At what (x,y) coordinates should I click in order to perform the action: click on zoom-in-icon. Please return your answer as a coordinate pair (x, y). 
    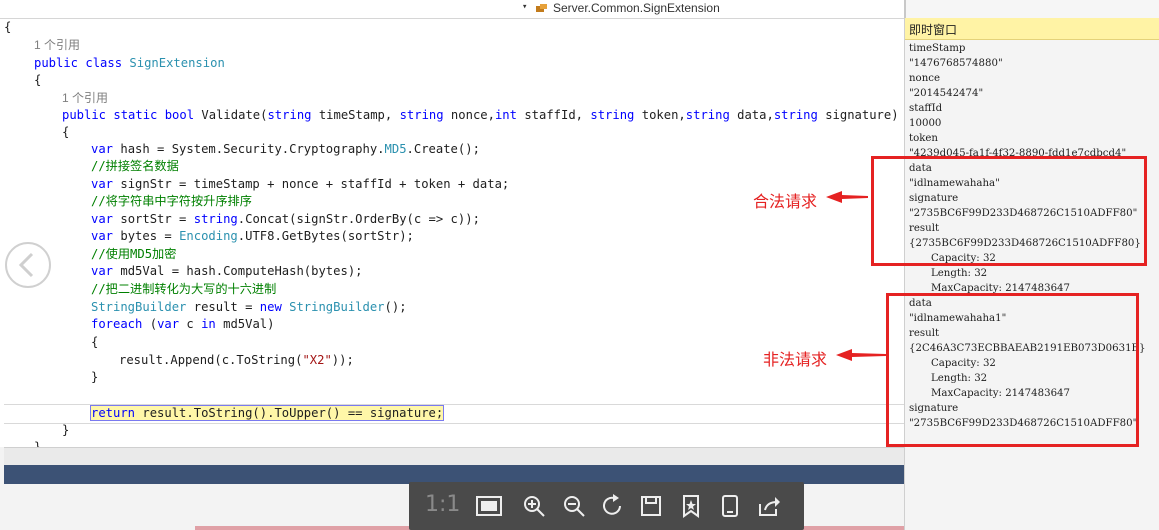
    Looking at the image, I should click on (534, 506).